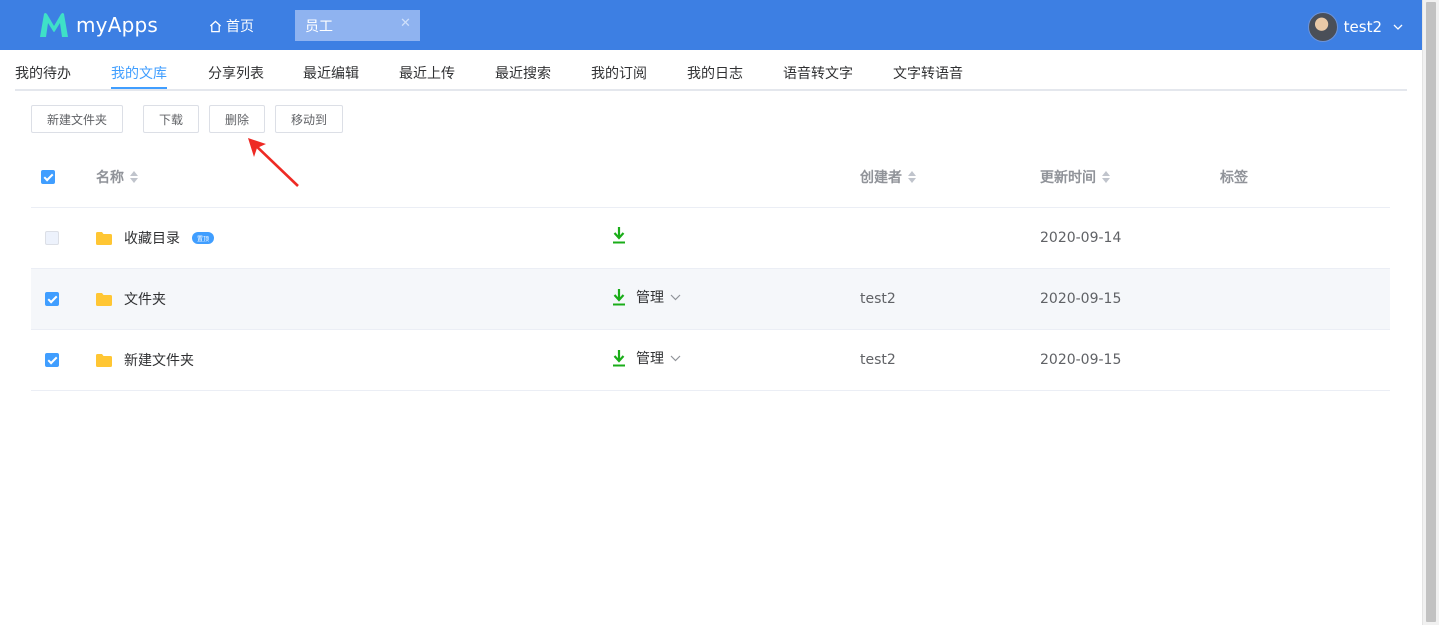 This screenshot has width=1439, height=625. I want to click on home-icon, so click(215, 26).